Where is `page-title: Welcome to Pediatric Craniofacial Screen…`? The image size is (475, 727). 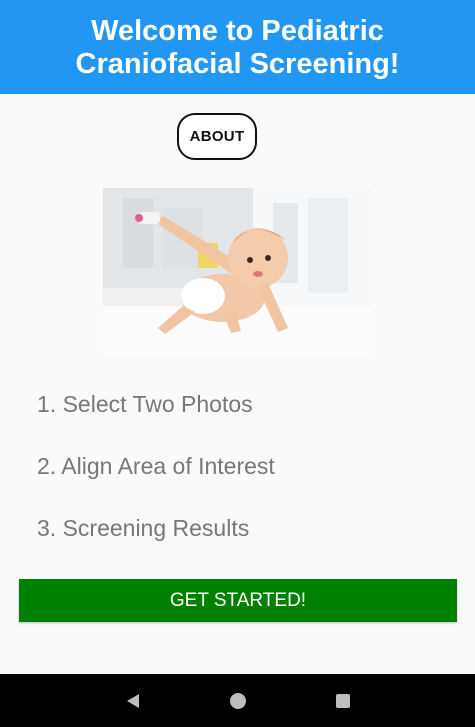
page-title: Welcome to Pediatric Craniofacial Screen… is located at coordinates (237, 47).